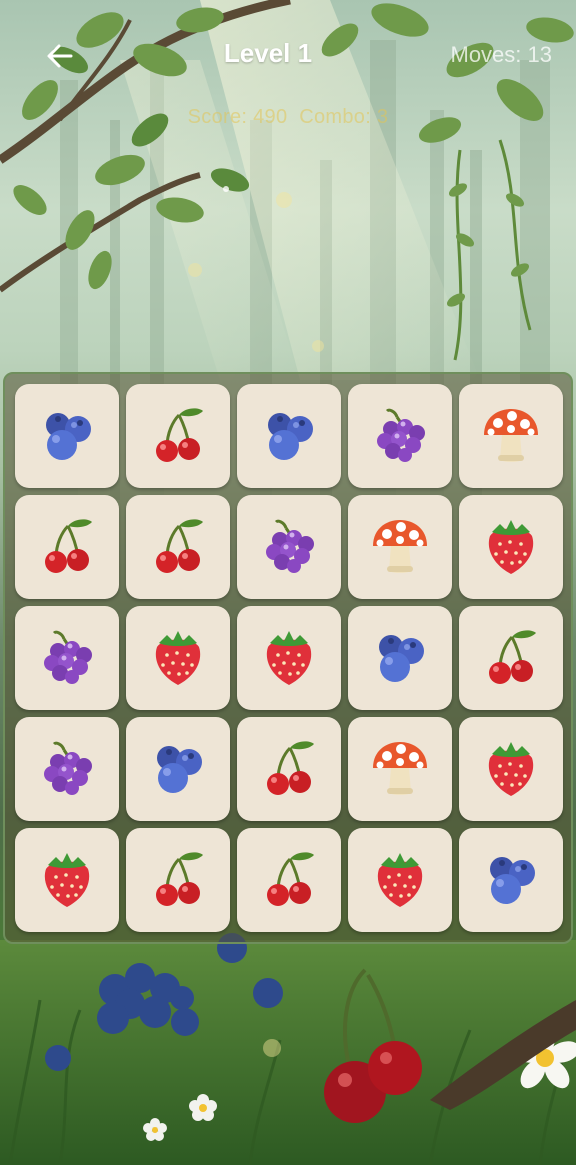  I want to click on score-combo-line: Score: 490 Combo: 3, so click(288, 117).